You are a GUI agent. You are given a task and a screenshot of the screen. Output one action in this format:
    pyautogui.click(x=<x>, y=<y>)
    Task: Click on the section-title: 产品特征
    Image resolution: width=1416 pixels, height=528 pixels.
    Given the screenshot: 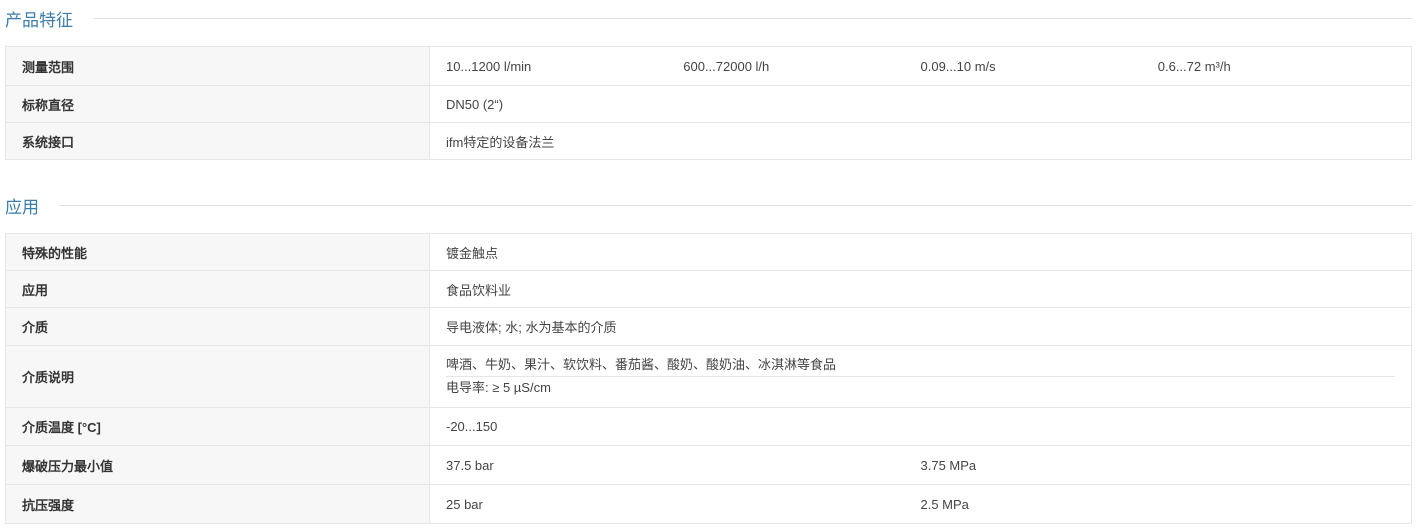 What is the action you would take?
    pyautogui.click(x=39, y=20)
    